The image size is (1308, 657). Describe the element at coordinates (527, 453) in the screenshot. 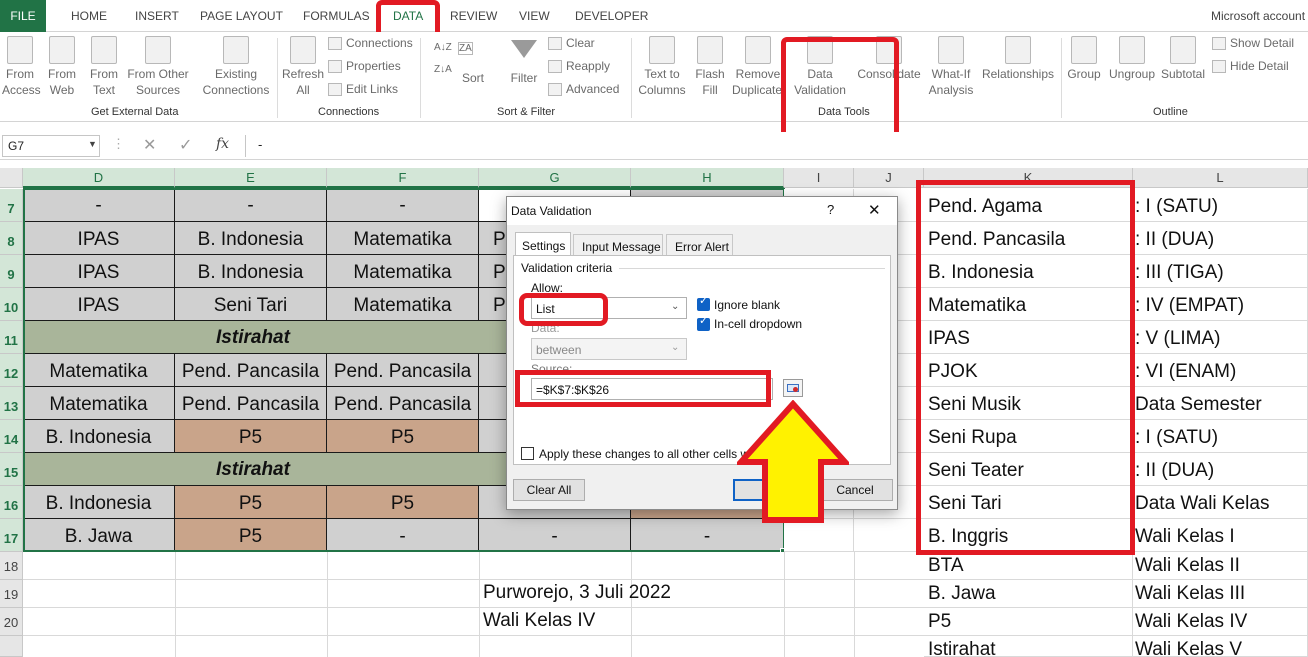

I see `apply-all-checkbox` at that location.